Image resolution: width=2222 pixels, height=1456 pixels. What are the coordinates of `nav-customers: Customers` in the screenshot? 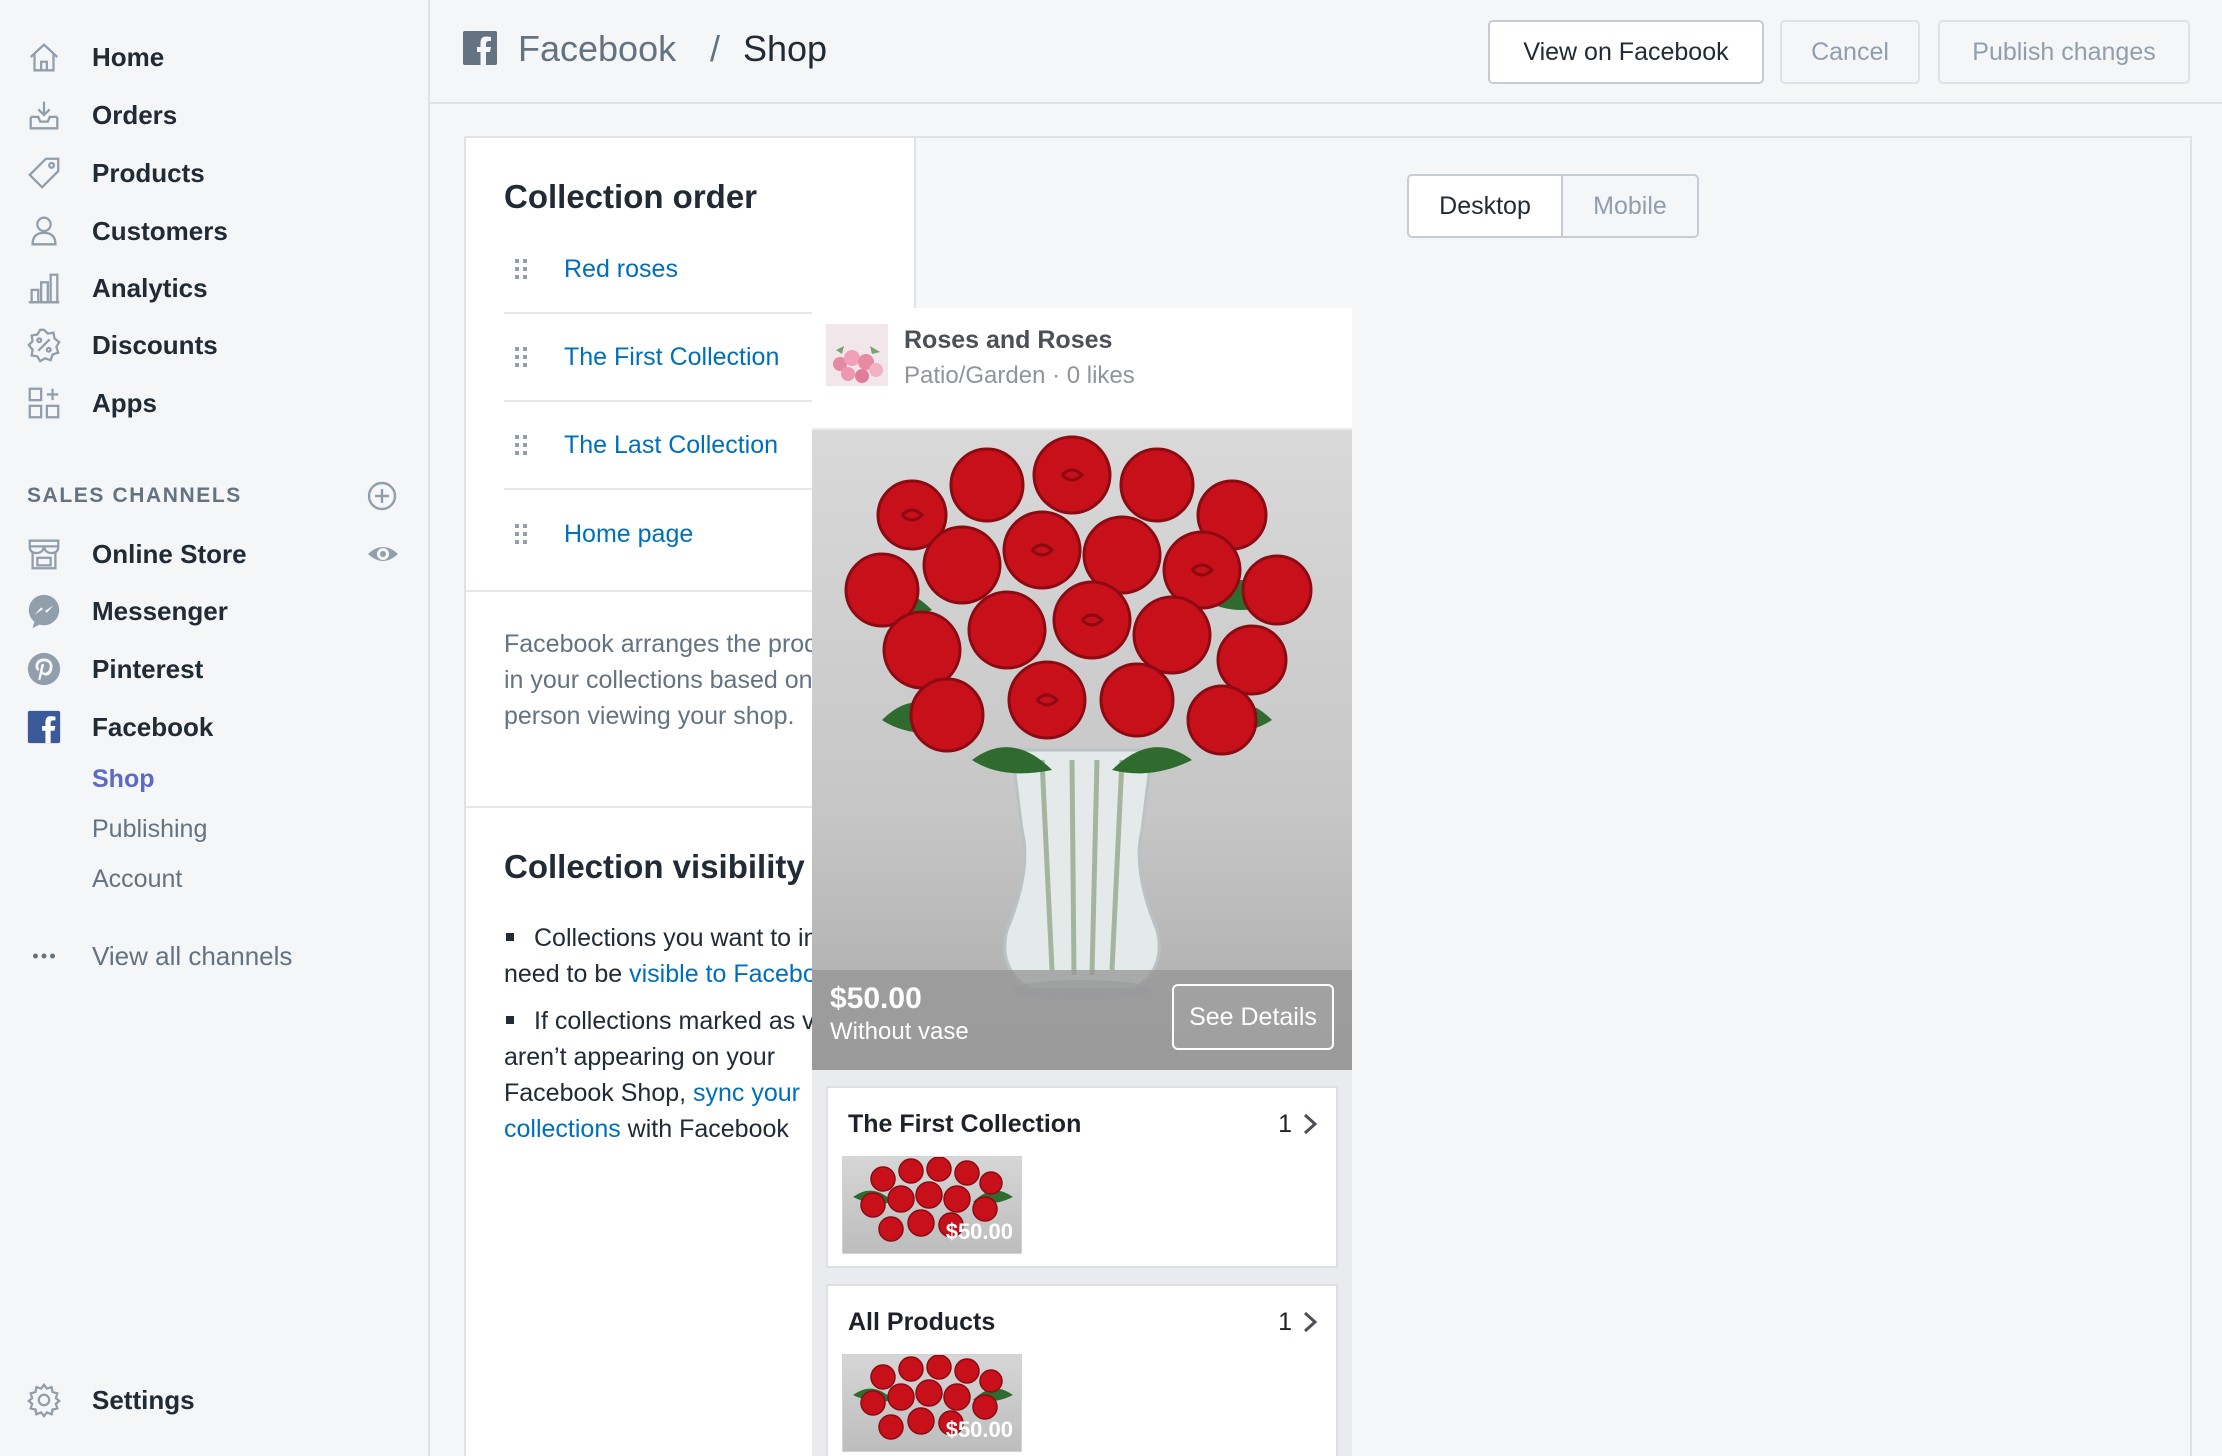 It's located at (215, 231).